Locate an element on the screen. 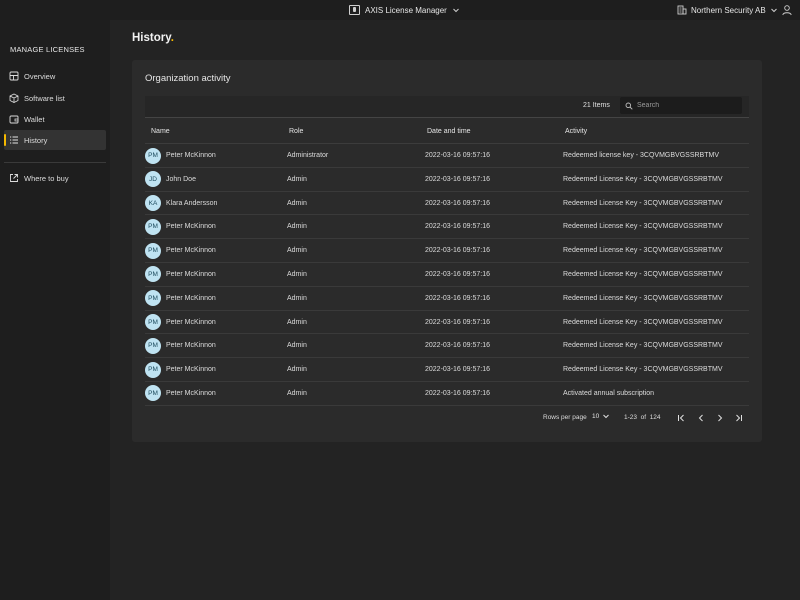  previous-page-icon is located at coordinates (701, 418).